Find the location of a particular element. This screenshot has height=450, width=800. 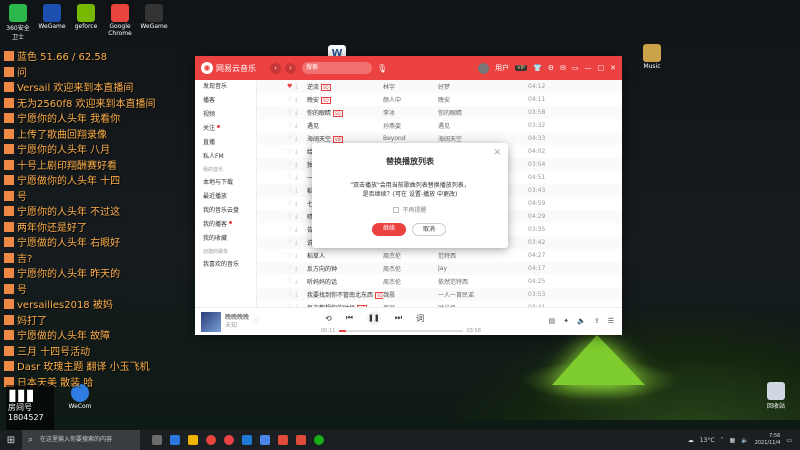

cancel-button: 取消 is located at coordinates (429, 229).